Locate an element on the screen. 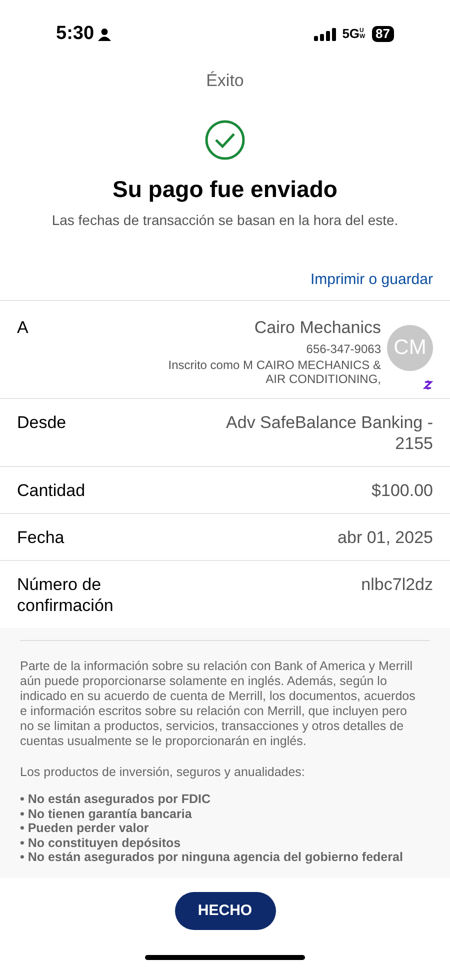 Image resolution: width=450 pixels, height=978 pixels. detail-label: Número de confirmación is located at coordinates (65, 595).